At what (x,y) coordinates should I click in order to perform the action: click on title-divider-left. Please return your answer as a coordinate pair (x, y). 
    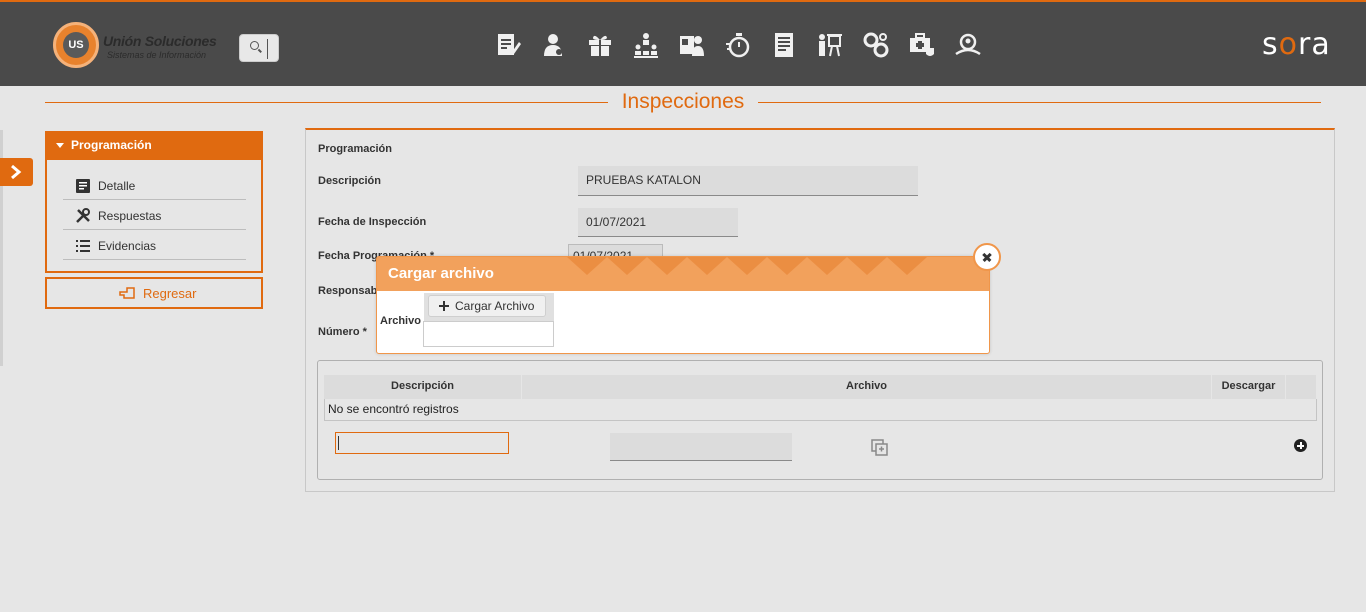
    Looking at the image, I should click on (326, 102).